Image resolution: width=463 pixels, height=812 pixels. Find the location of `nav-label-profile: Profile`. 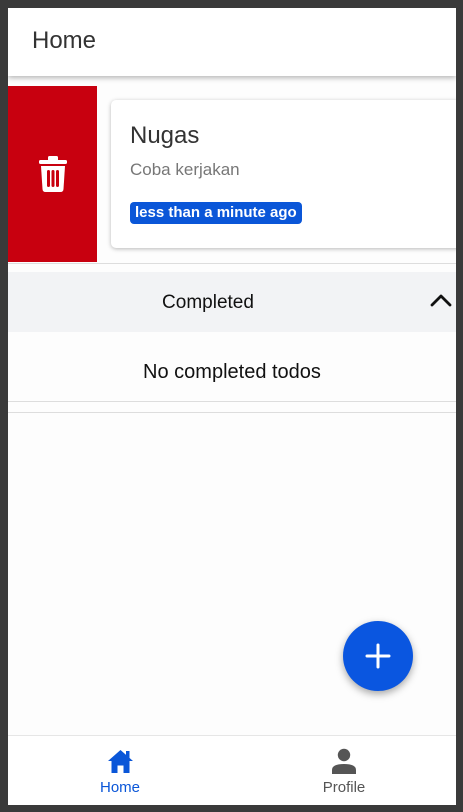

nav-label-profile: Profile is located at coordinates (344, 787).